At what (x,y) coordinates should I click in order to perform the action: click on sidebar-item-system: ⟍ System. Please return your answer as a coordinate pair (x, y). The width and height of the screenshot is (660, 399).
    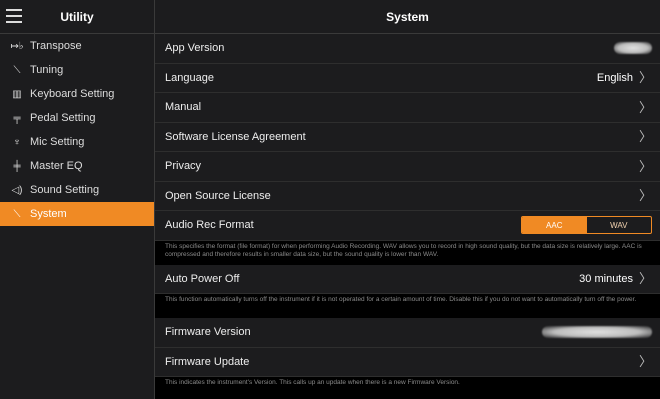
    Looking at the image, I should click on (77, 214).